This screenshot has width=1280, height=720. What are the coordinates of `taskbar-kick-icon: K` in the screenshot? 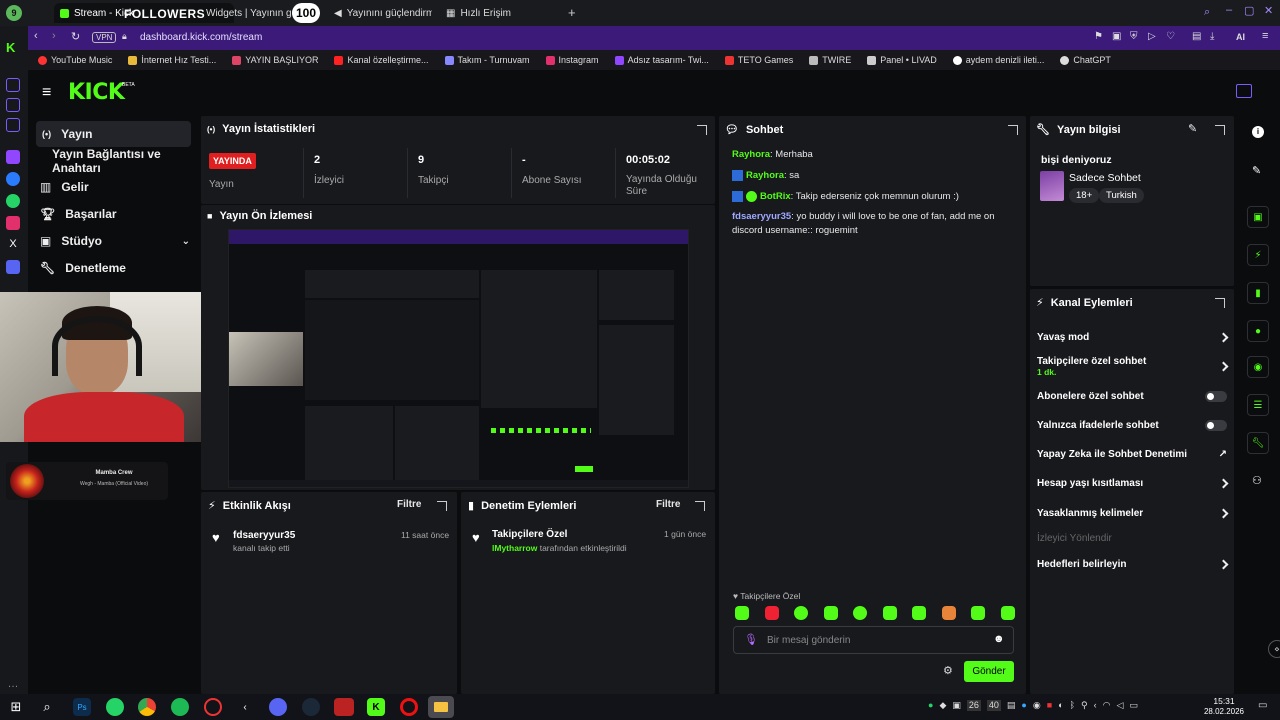 It's located at (376, 707).